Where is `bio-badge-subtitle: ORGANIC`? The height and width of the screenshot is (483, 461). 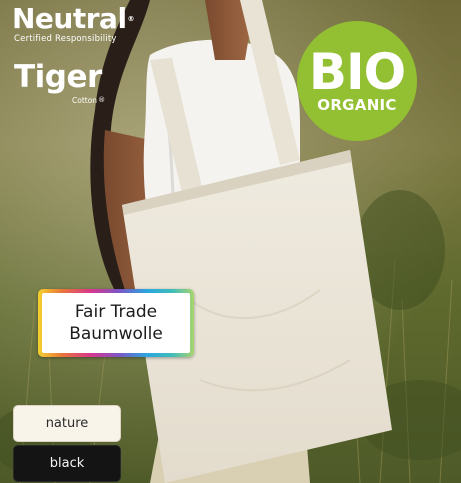
bio-badge-subtitle: ORGANIC is located at coordinates (357, 105).